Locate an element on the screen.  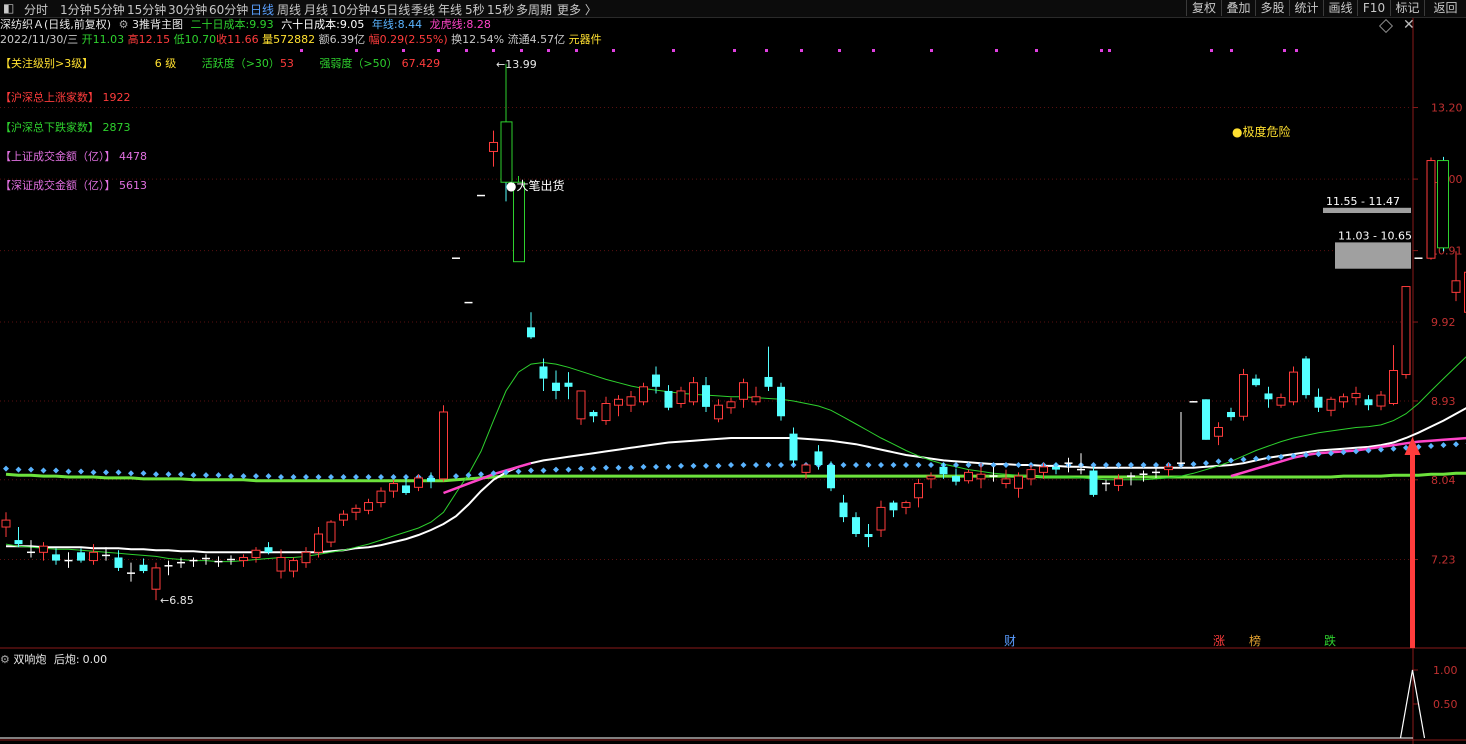
candle-52-body is located at coordinates (656, 380).